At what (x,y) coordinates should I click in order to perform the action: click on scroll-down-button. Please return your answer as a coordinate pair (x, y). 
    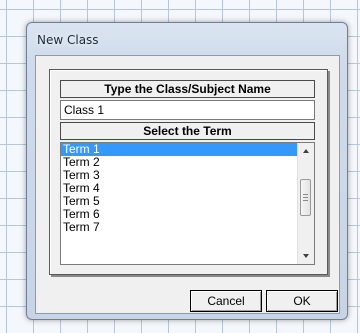
    Looking at the image, I should click on (306, 256).